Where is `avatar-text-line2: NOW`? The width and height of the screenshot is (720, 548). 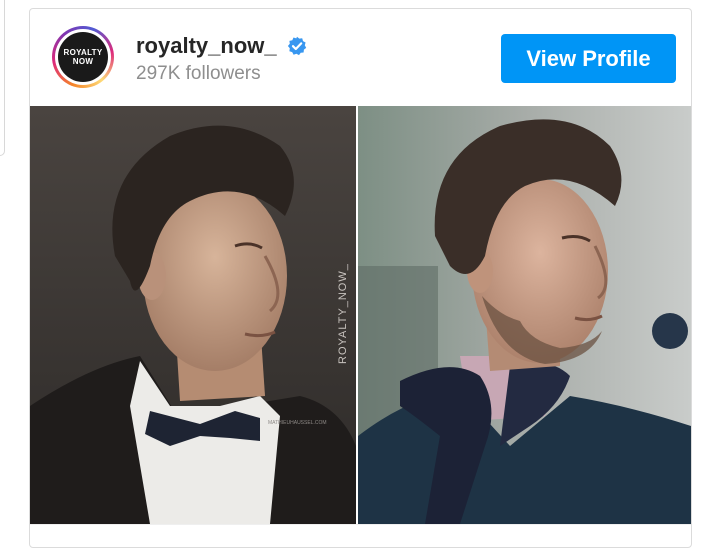 avatar-text-line2: NOW is located at coordinates (83, 61).